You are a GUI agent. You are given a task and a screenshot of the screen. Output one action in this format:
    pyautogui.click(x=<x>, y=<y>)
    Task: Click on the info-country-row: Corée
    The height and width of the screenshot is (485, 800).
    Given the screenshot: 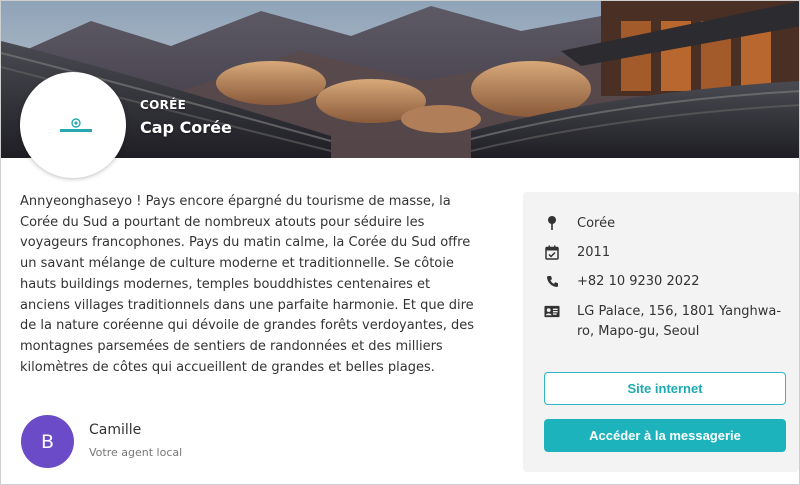 What is the action you would take?
    pyautogui.click(x=665, y=224)
    